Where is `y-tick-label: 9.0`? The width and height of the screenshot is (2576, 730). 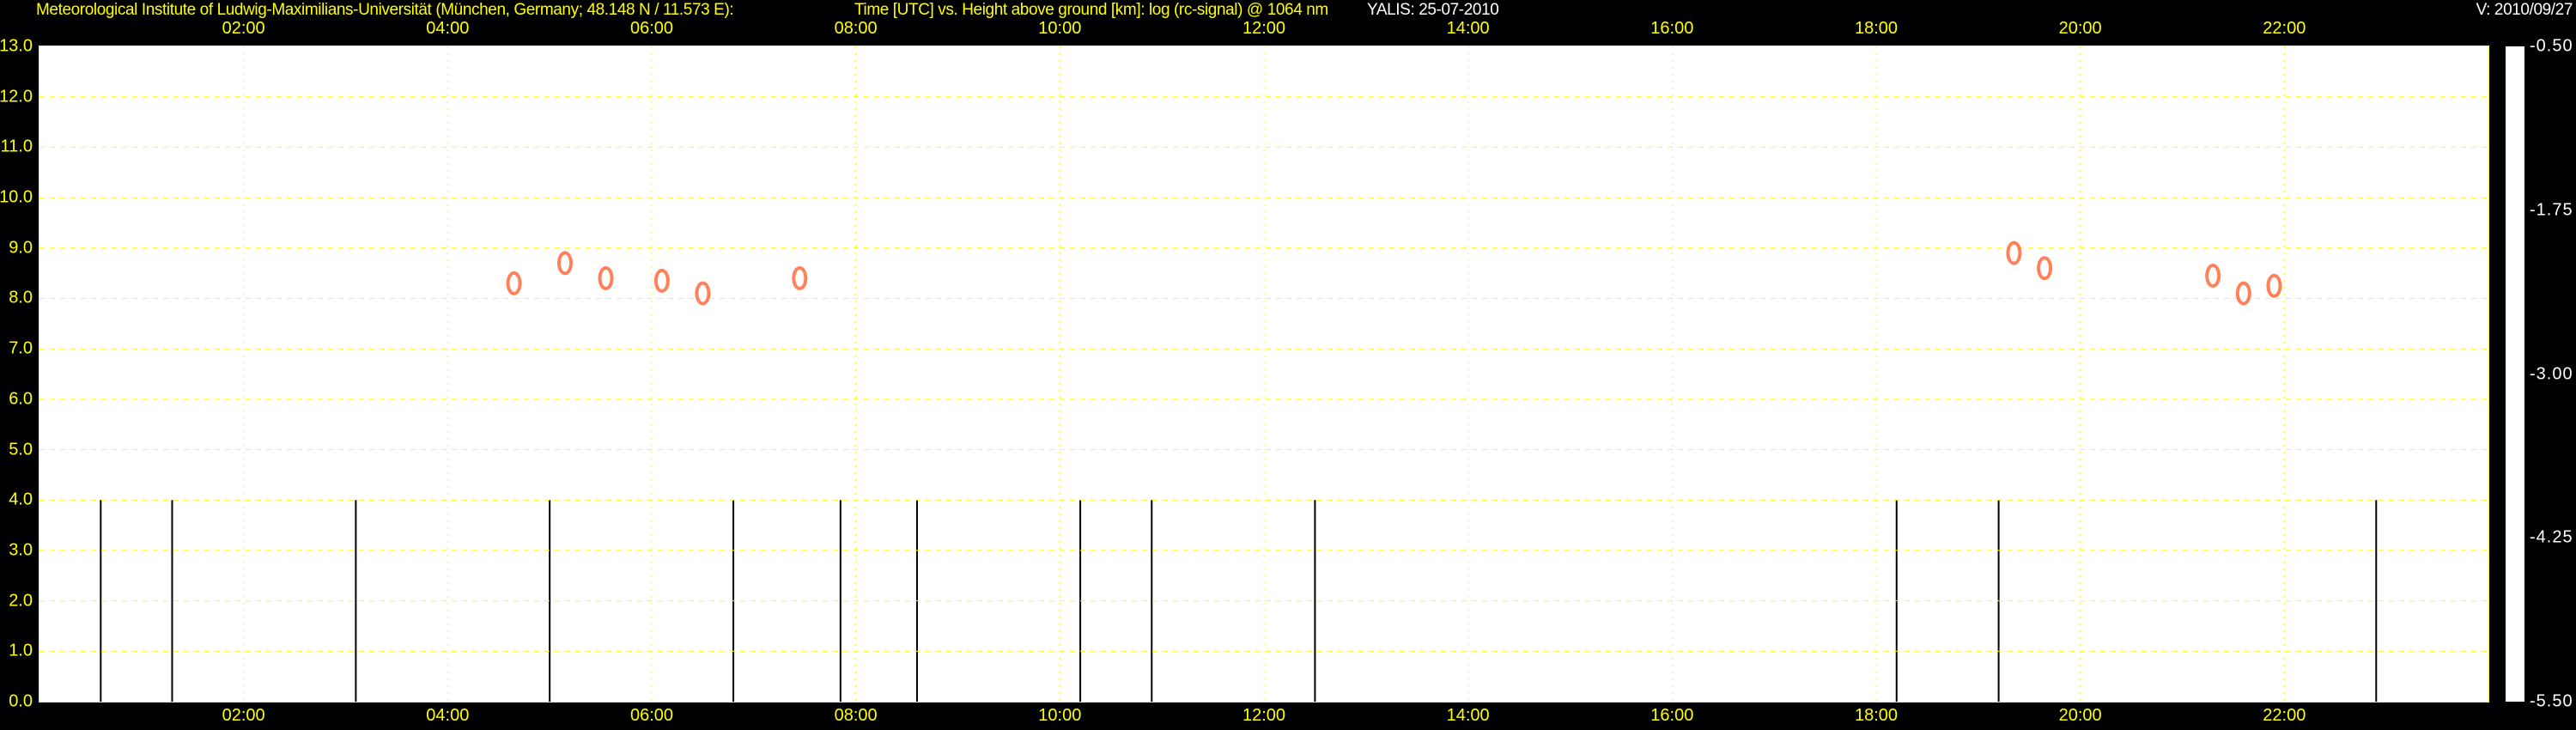
y-tick-label: 9.0 is located at coordinates (21, 248).